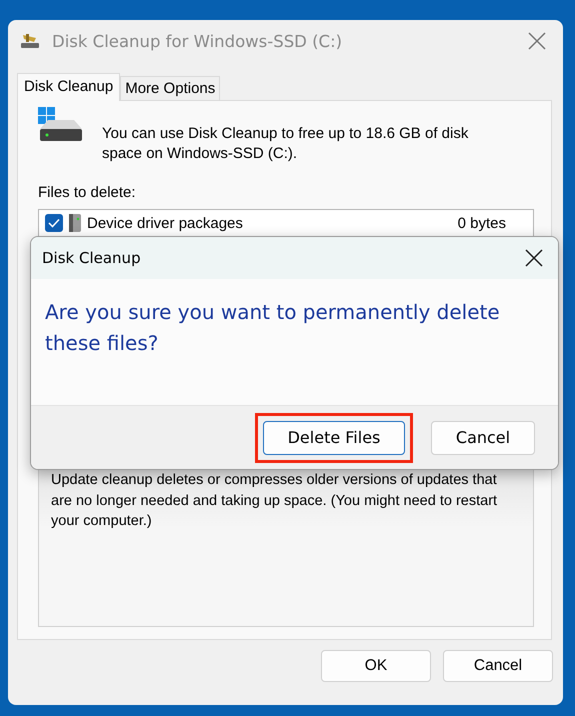  Describe the element at coordinates (92, 258) in the screenshot. I see `dialog-title: Disk Cleanup` at that location.